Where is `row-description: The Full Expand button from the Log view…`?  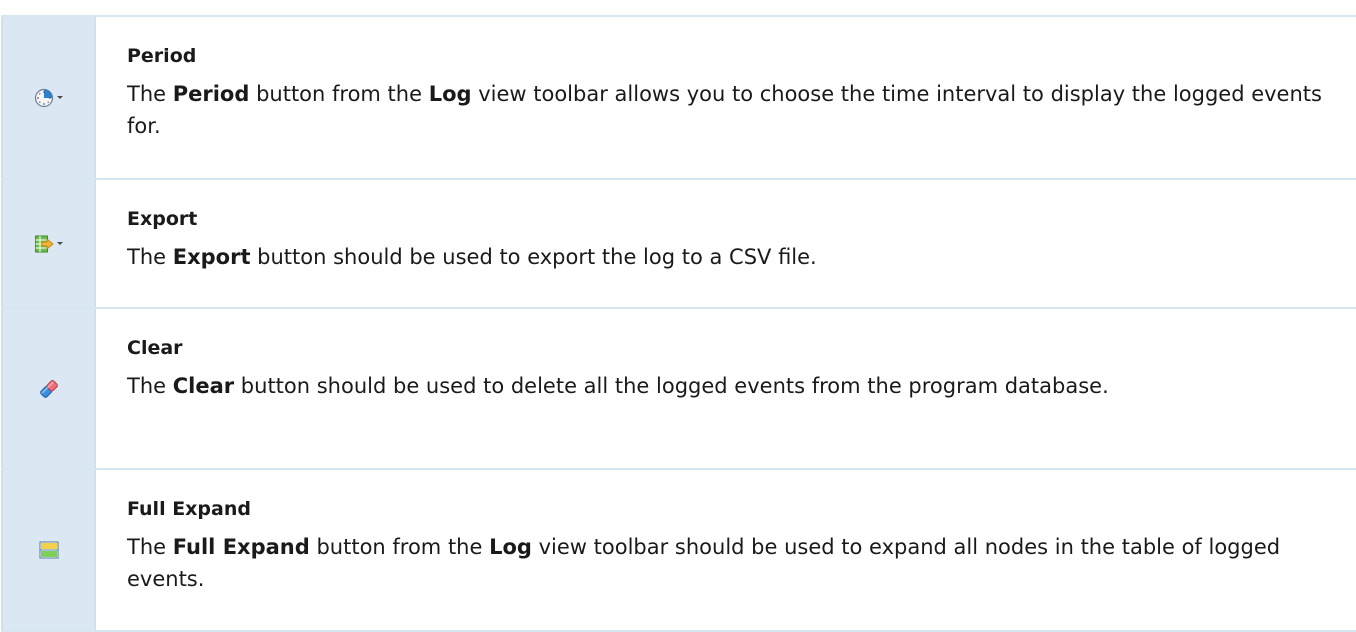
row-description: The Full Expand button from the Log view… is located at coordinates (704, 563).